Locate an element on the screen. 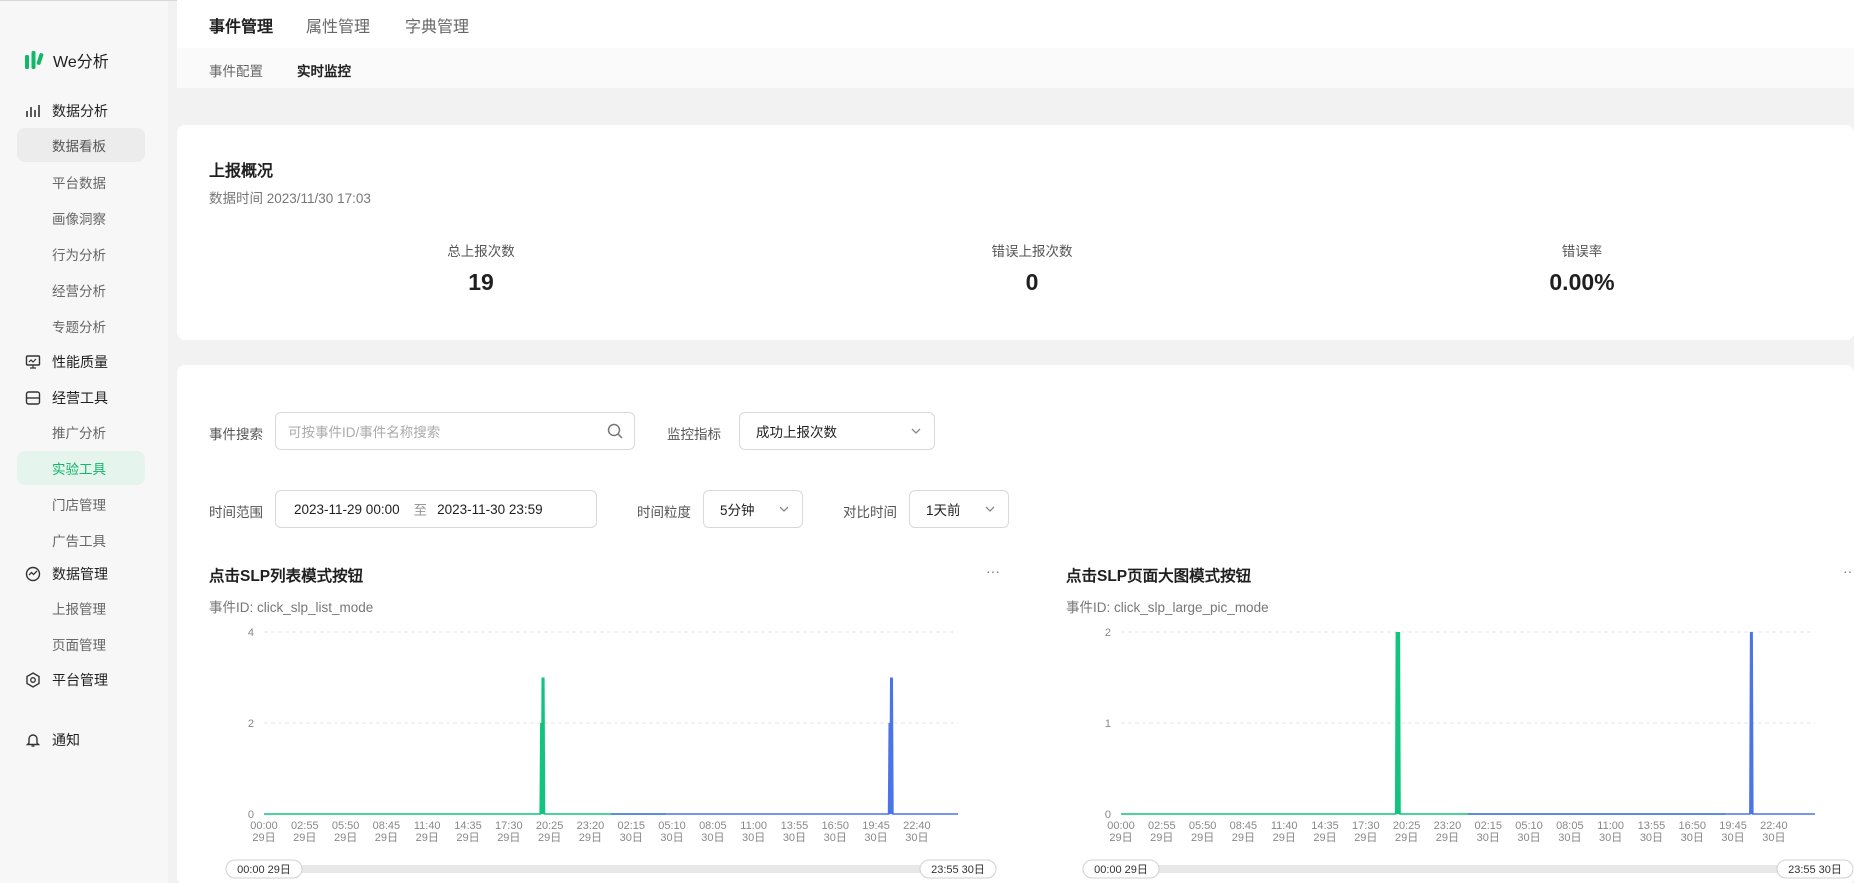 The image size is (1854, 883). x-tick-label: 08:05 is located at coordinates (713, 826).